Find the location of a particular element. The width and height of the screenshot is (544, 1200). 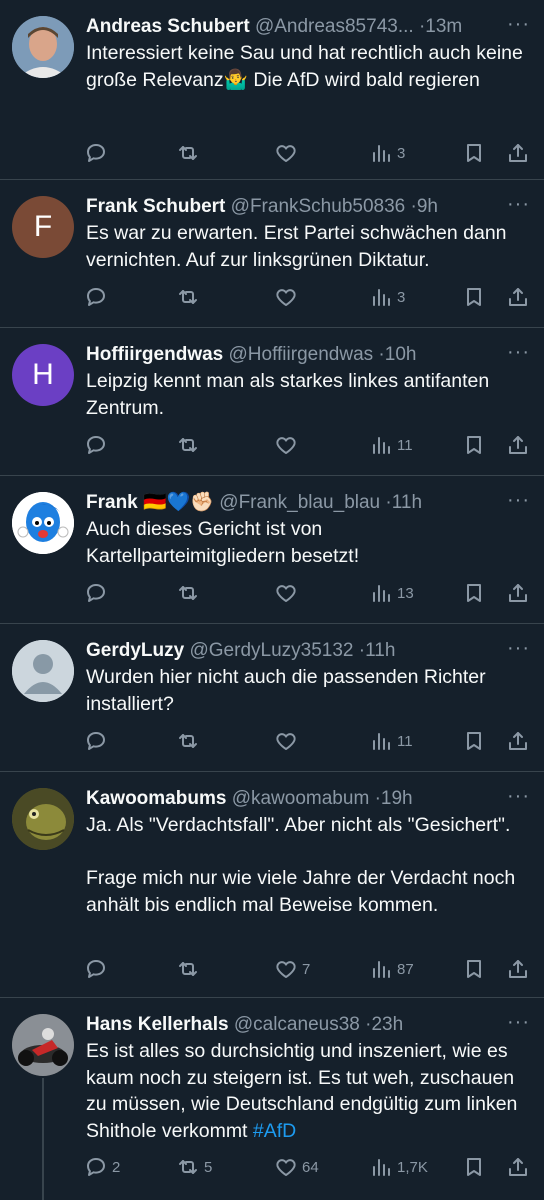

timestamp: 19h is located at coordinates (397, 798).